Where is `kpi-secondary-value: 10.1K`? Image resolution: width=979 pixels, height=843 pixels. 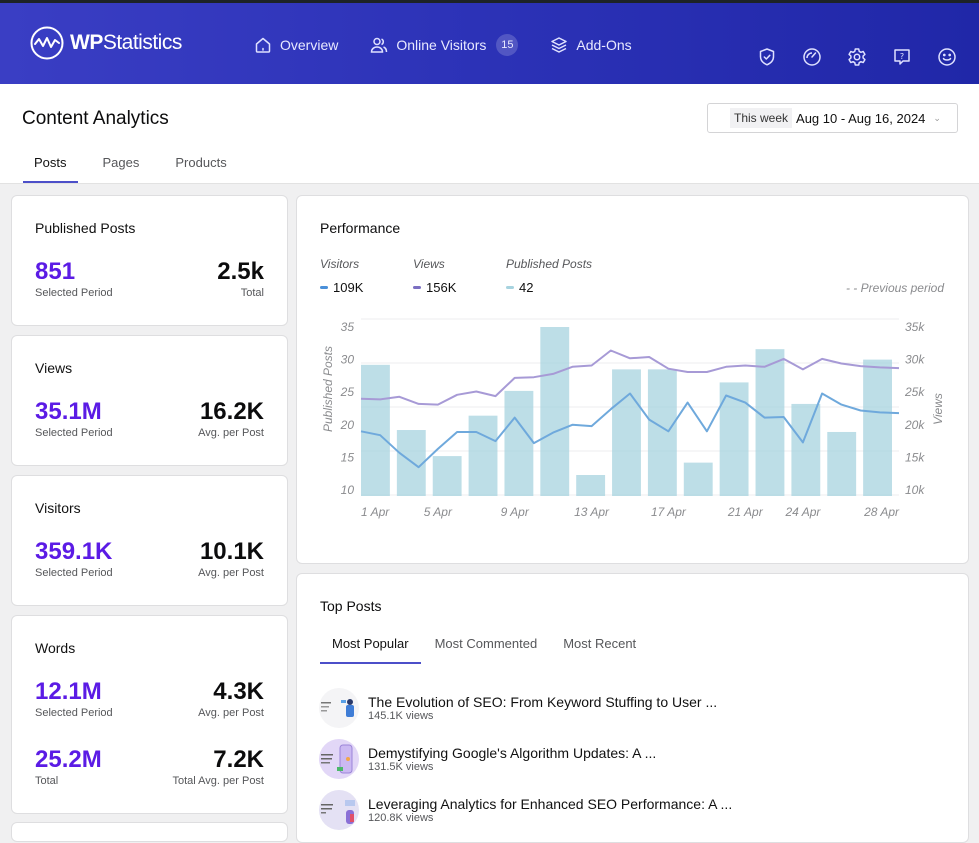 kpi-secondary-value: 10.1K is located at coordinates (231, 551).